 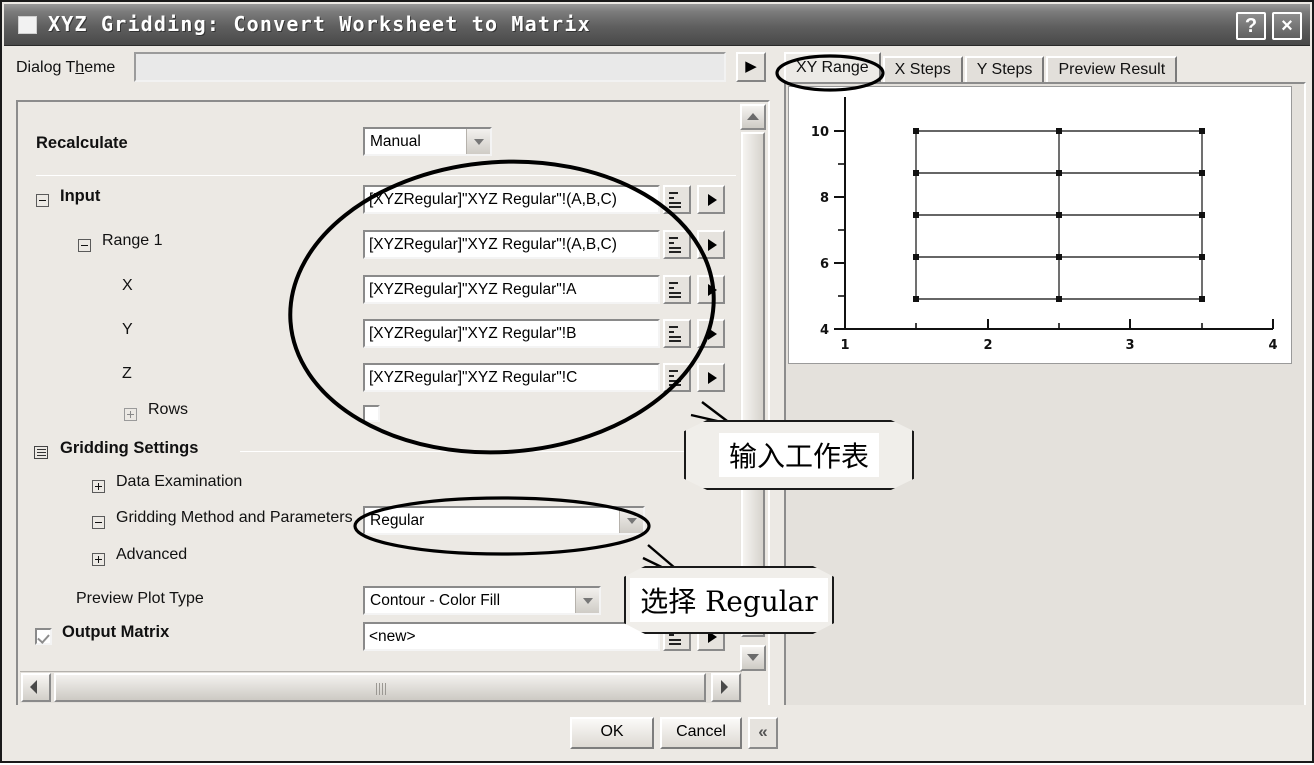 What do you see at coordinates (84, 245) in the screenshot?
I see `range1-expander-icon` at bounding box center [84, 245].